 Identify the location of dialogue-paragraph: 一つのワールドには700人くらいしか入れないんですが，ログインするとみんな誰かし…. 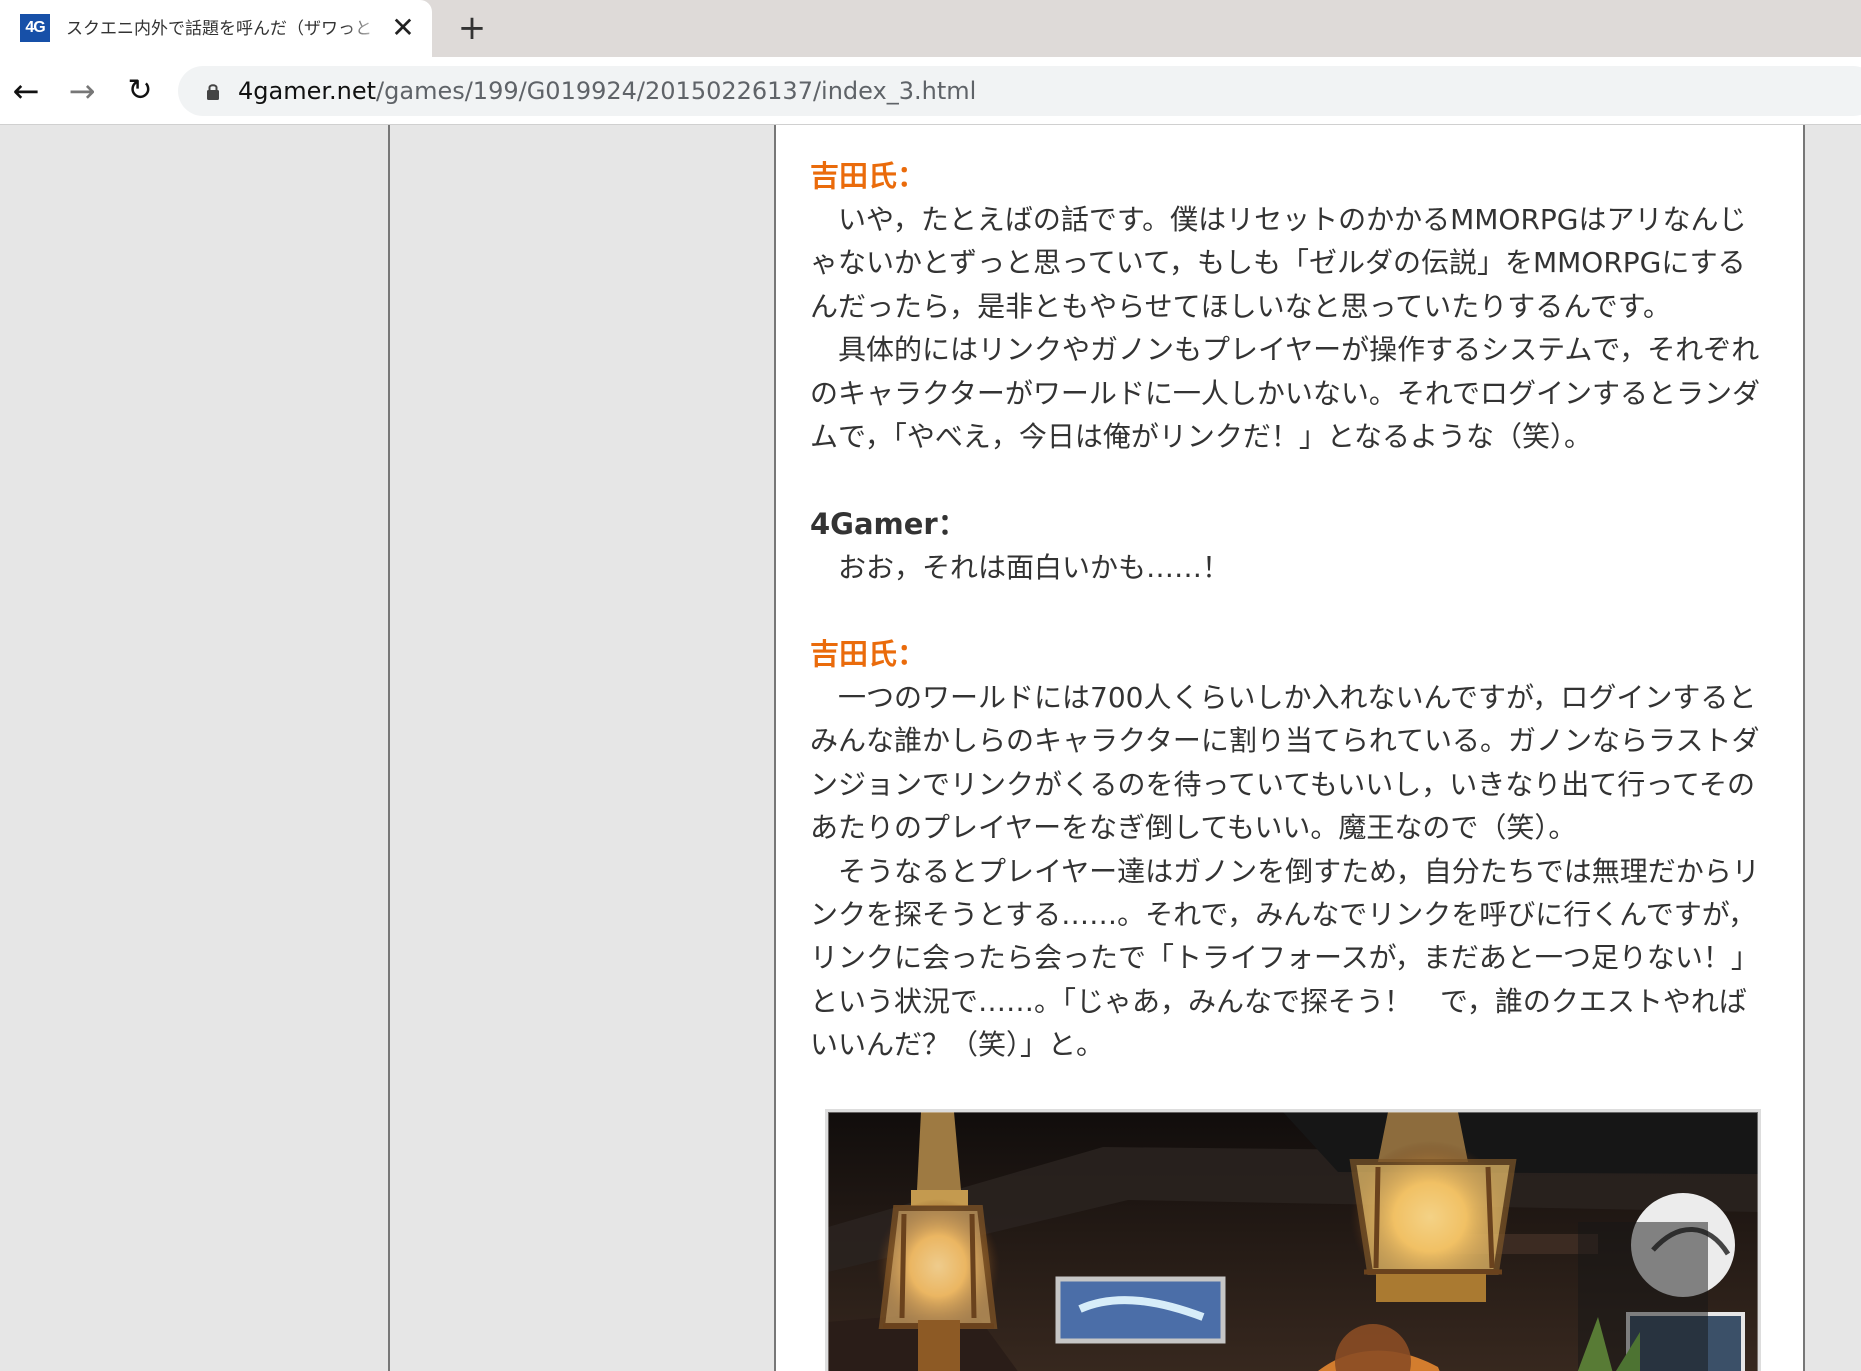
(1285, 763).